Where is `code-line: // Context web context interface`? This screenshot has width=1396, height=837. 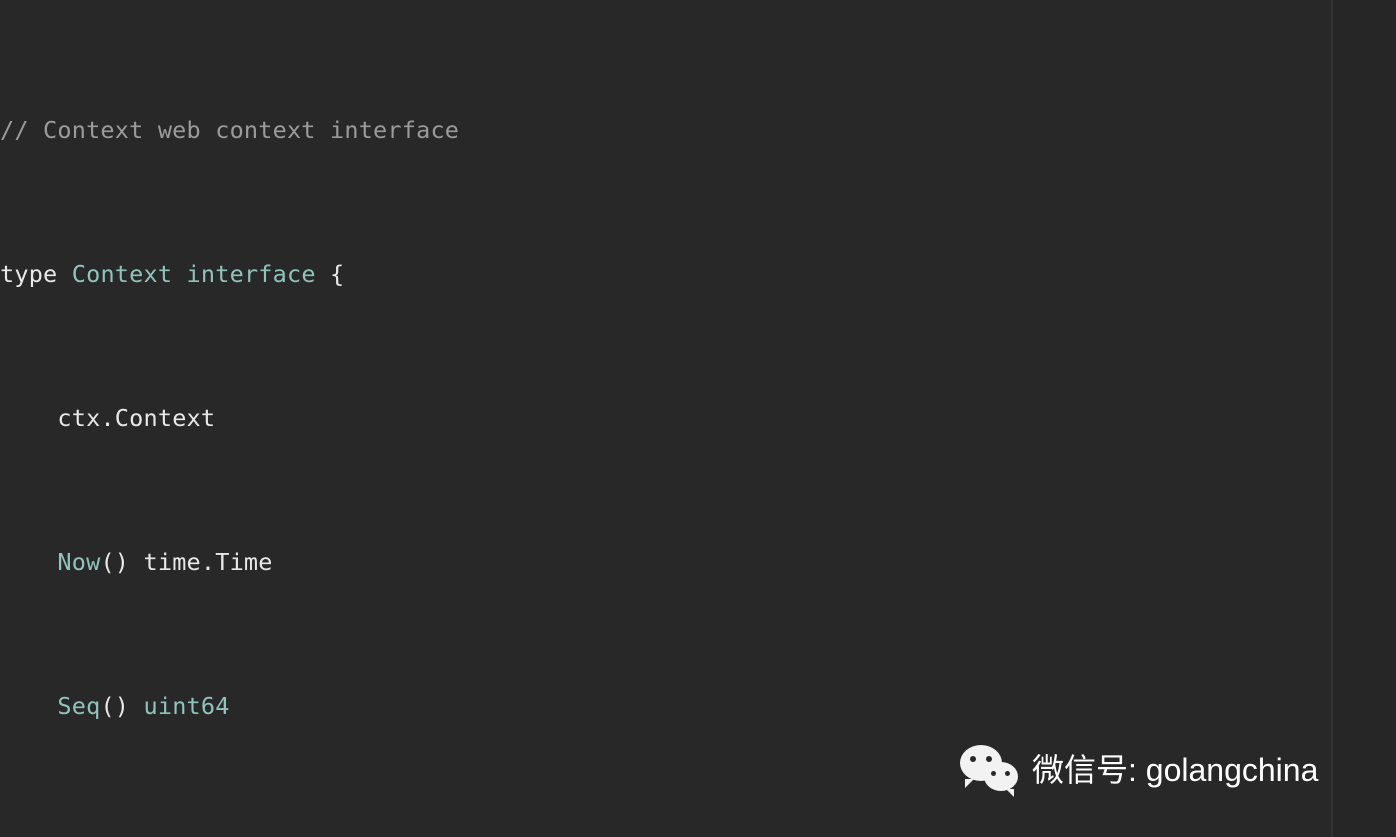
code-line: // Context web context interface is located at coordinates (670, 130).